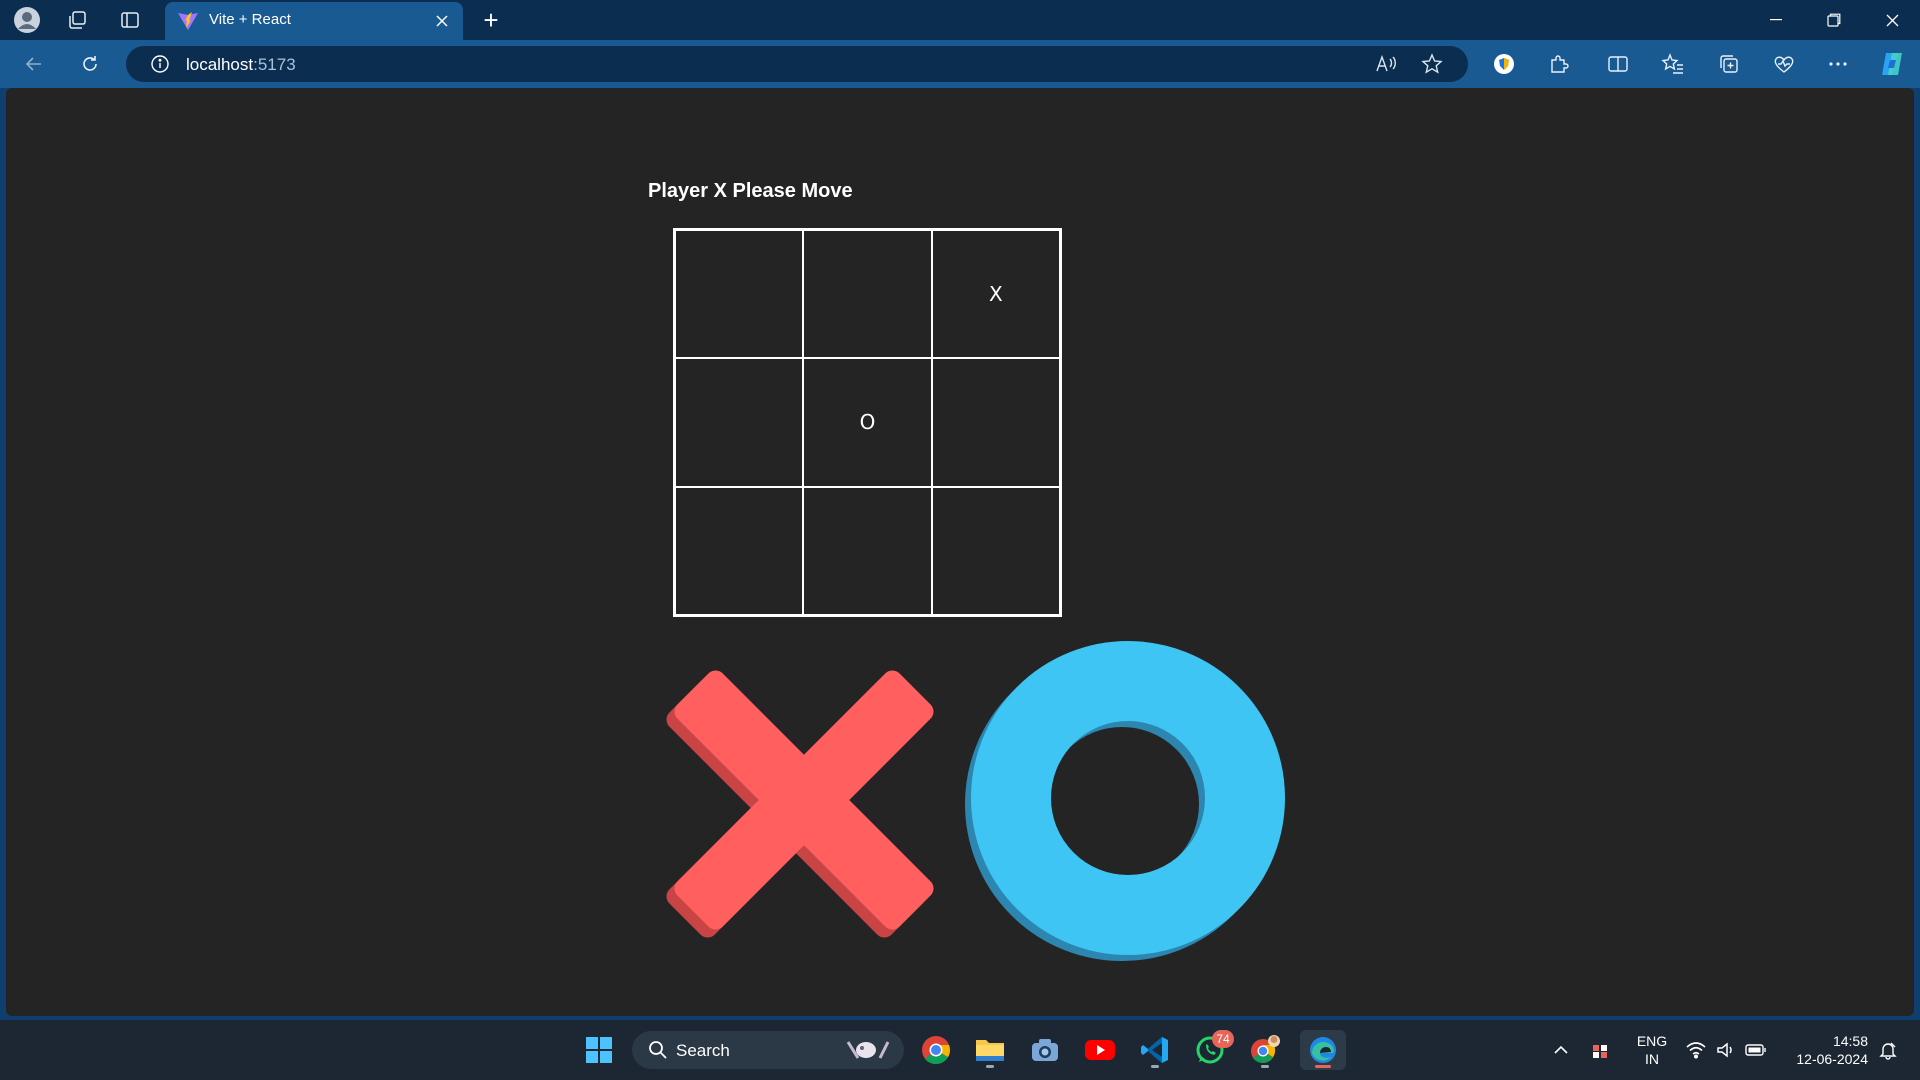  What do you see at coordinates (1223, 1039) in the screenshot?
I see `notification-badge: 74` at bounding box center [1223, 1039].